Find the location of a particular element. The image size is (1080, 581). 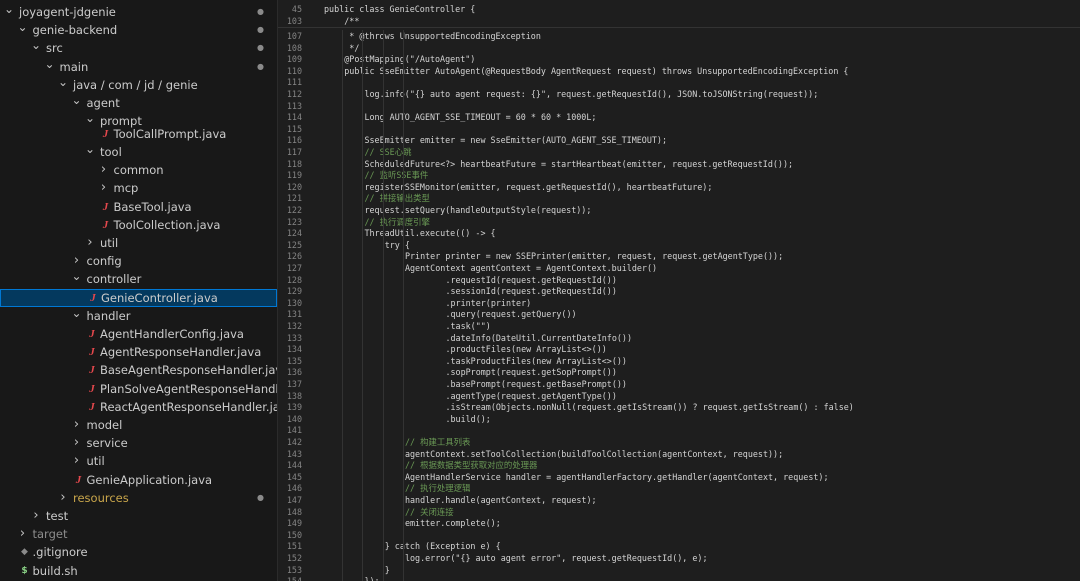

explorer-item: ⌄ tool is located at coordinates (138, 150).